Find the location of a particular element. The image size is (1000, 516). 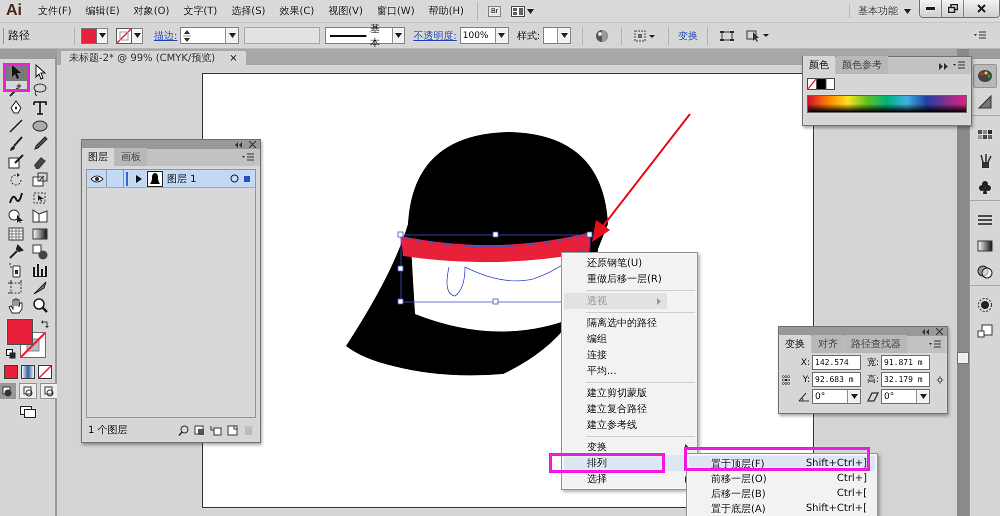

opacity-link: 不透明度: is located at coordinates (435, 35).